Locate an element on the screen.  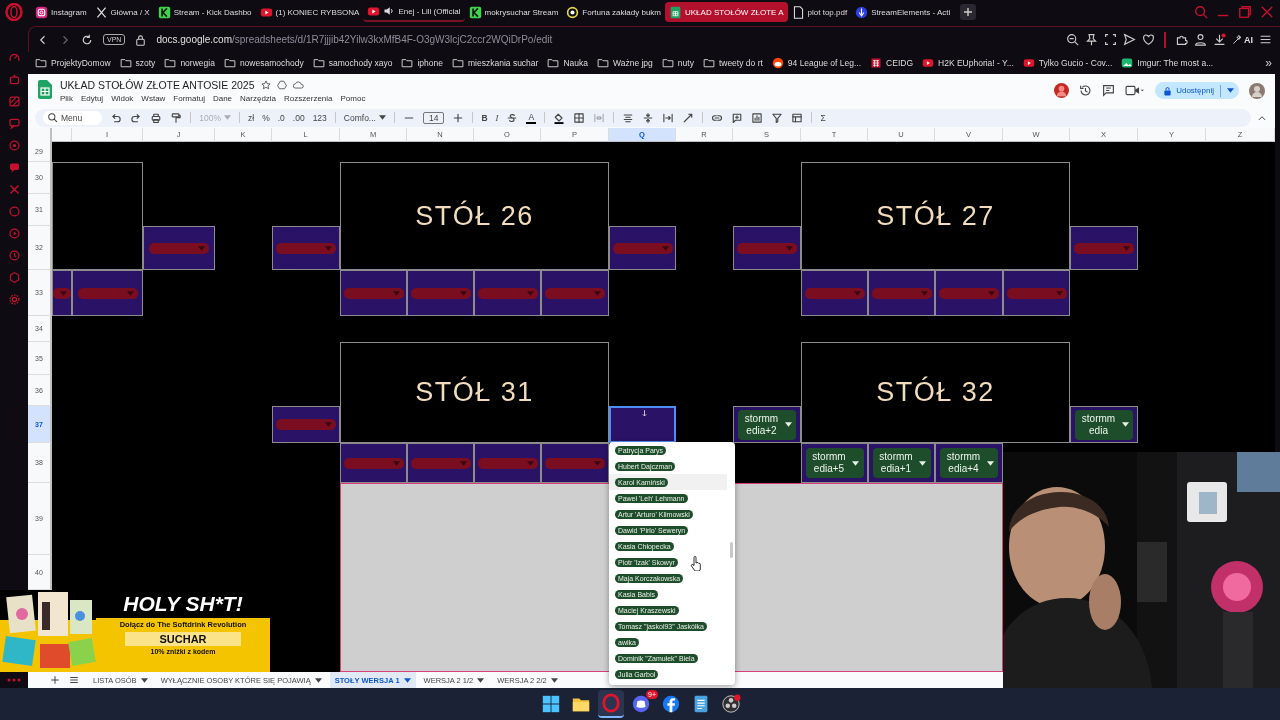
heart-icon is located at coordinates (1148, 39).